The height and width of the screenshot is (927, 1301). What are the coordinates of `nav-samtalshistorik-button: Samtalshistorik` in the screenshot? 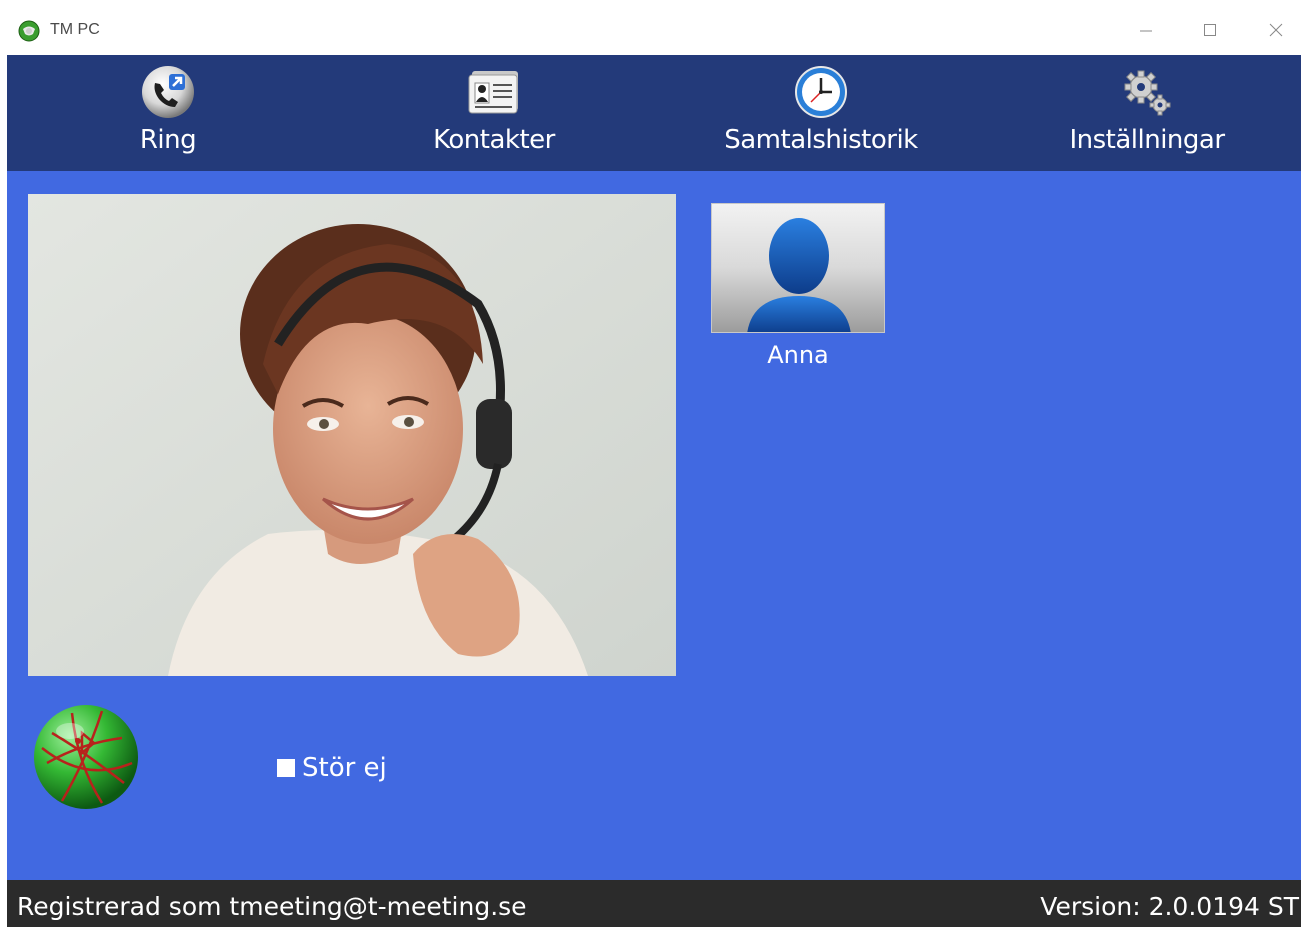 It's located at (821, 113).